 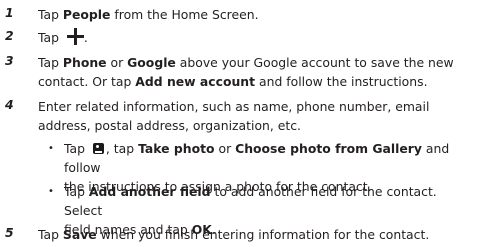 I want to click on photo-icon, so click(x=98, y=148).